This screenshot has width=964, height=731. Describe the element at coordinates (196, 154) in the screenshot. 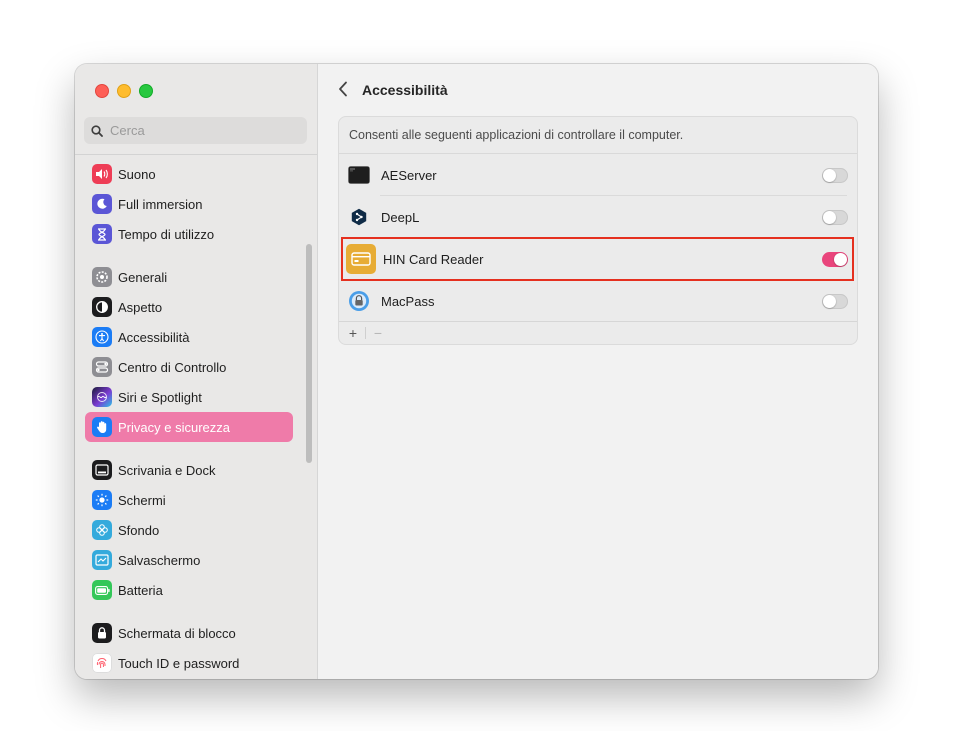

I see `sidebar-divider` at that location.